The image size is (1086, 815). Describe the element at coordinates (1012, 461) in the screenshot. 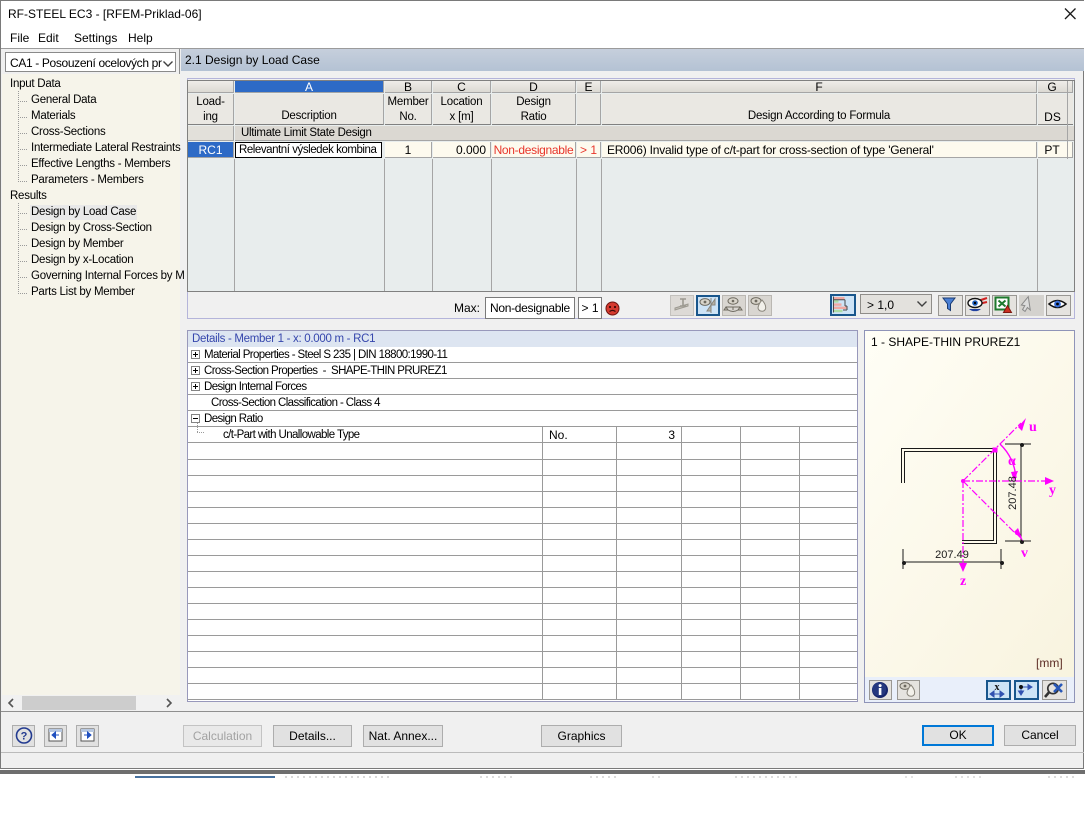

I see `svg-text: α` at that location.